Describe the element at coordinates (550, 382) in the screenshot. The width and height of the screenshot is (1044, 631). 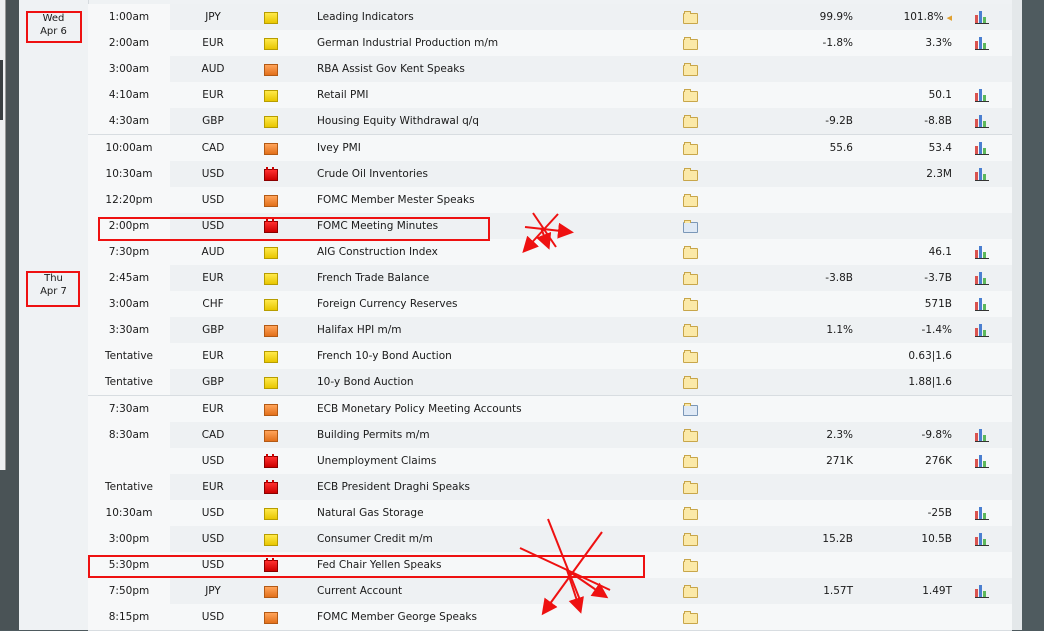
I see `table-row: Tentative GBP 10-y Bond Auction 1.88|1.6` at that location.